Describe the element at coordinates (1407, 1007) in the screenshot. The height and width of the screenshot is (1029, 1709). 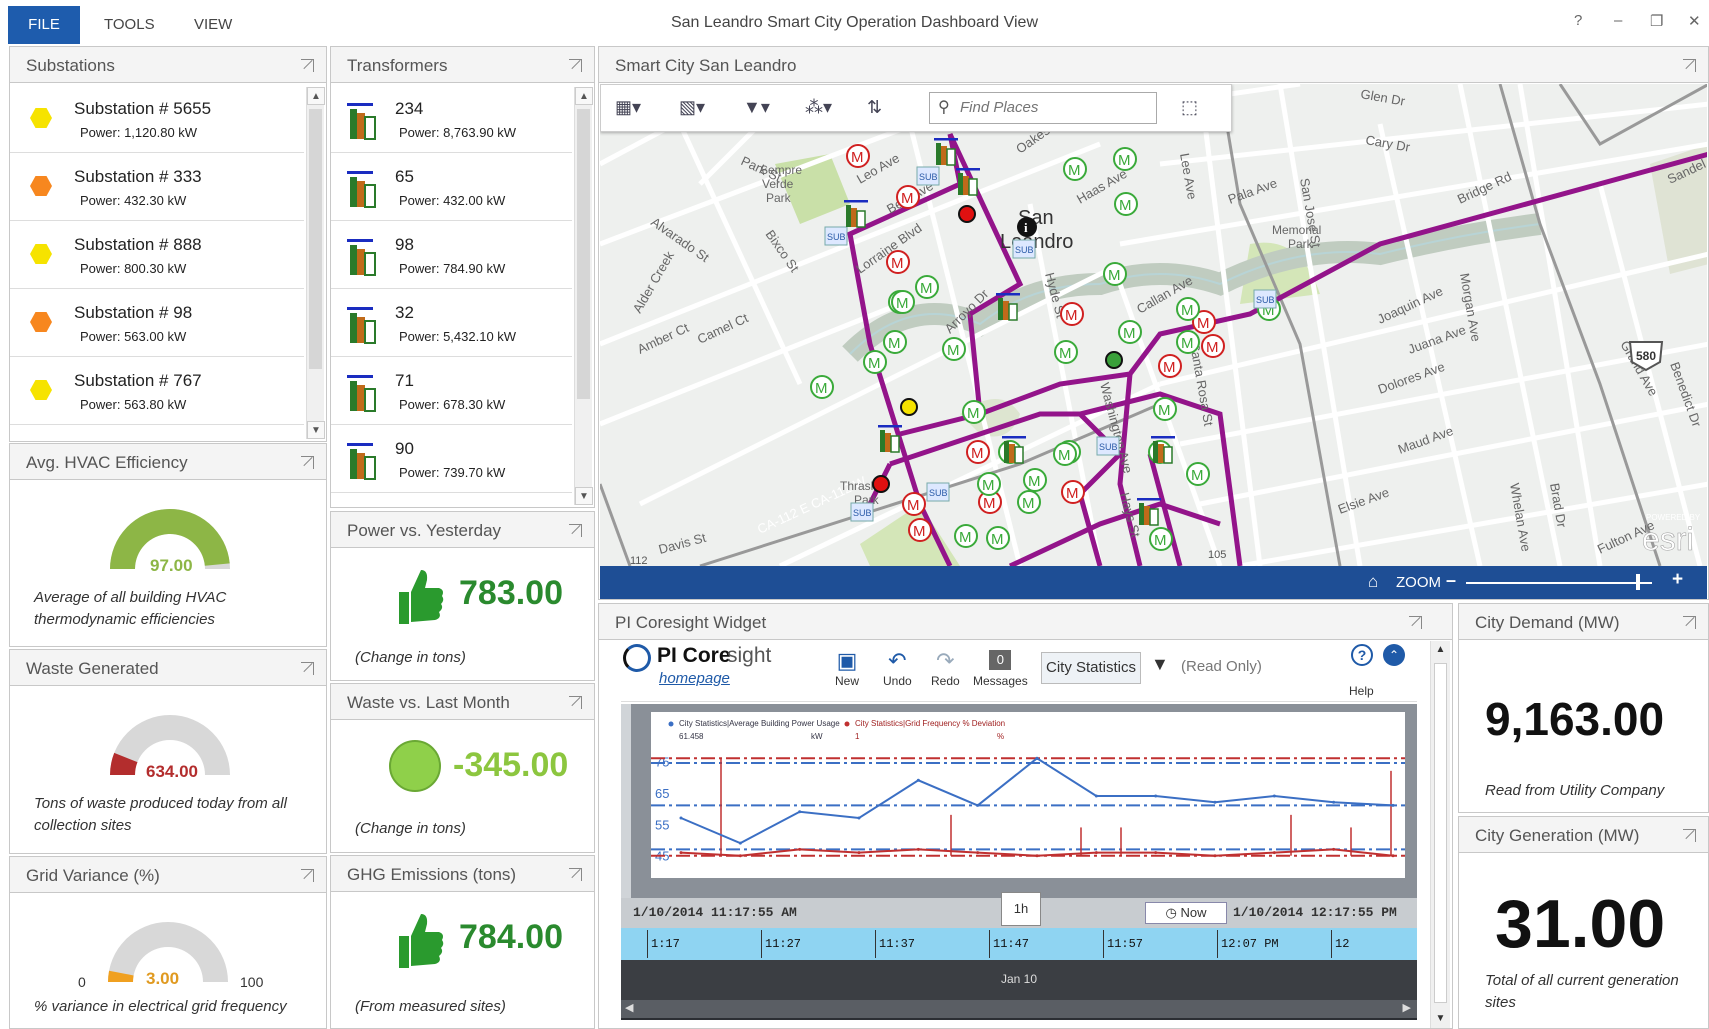
I see `scroll-right-icon: ▶` at that location.